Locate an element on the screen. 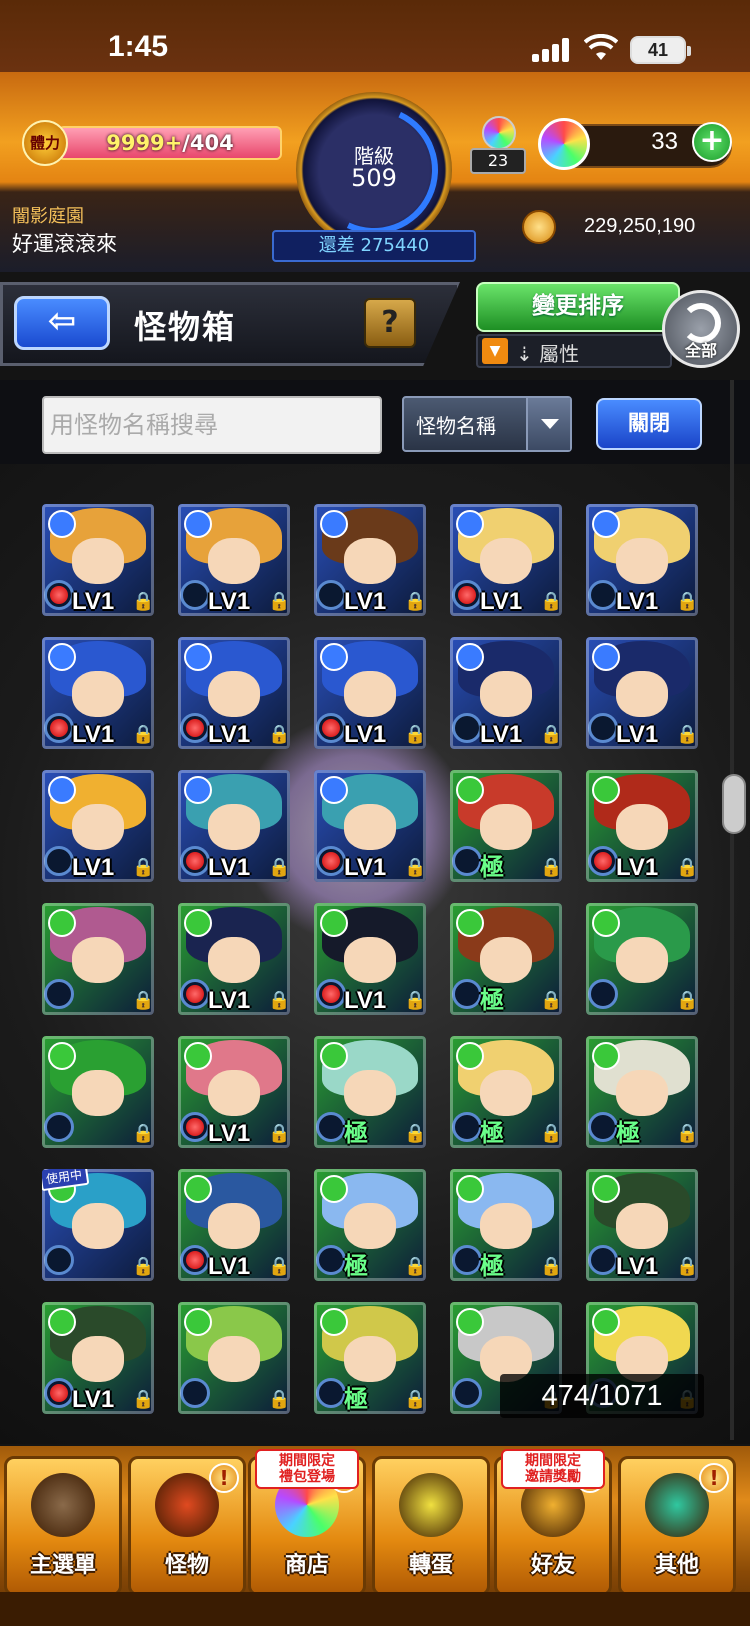  signal-icon is located at coordinates (552, 50).